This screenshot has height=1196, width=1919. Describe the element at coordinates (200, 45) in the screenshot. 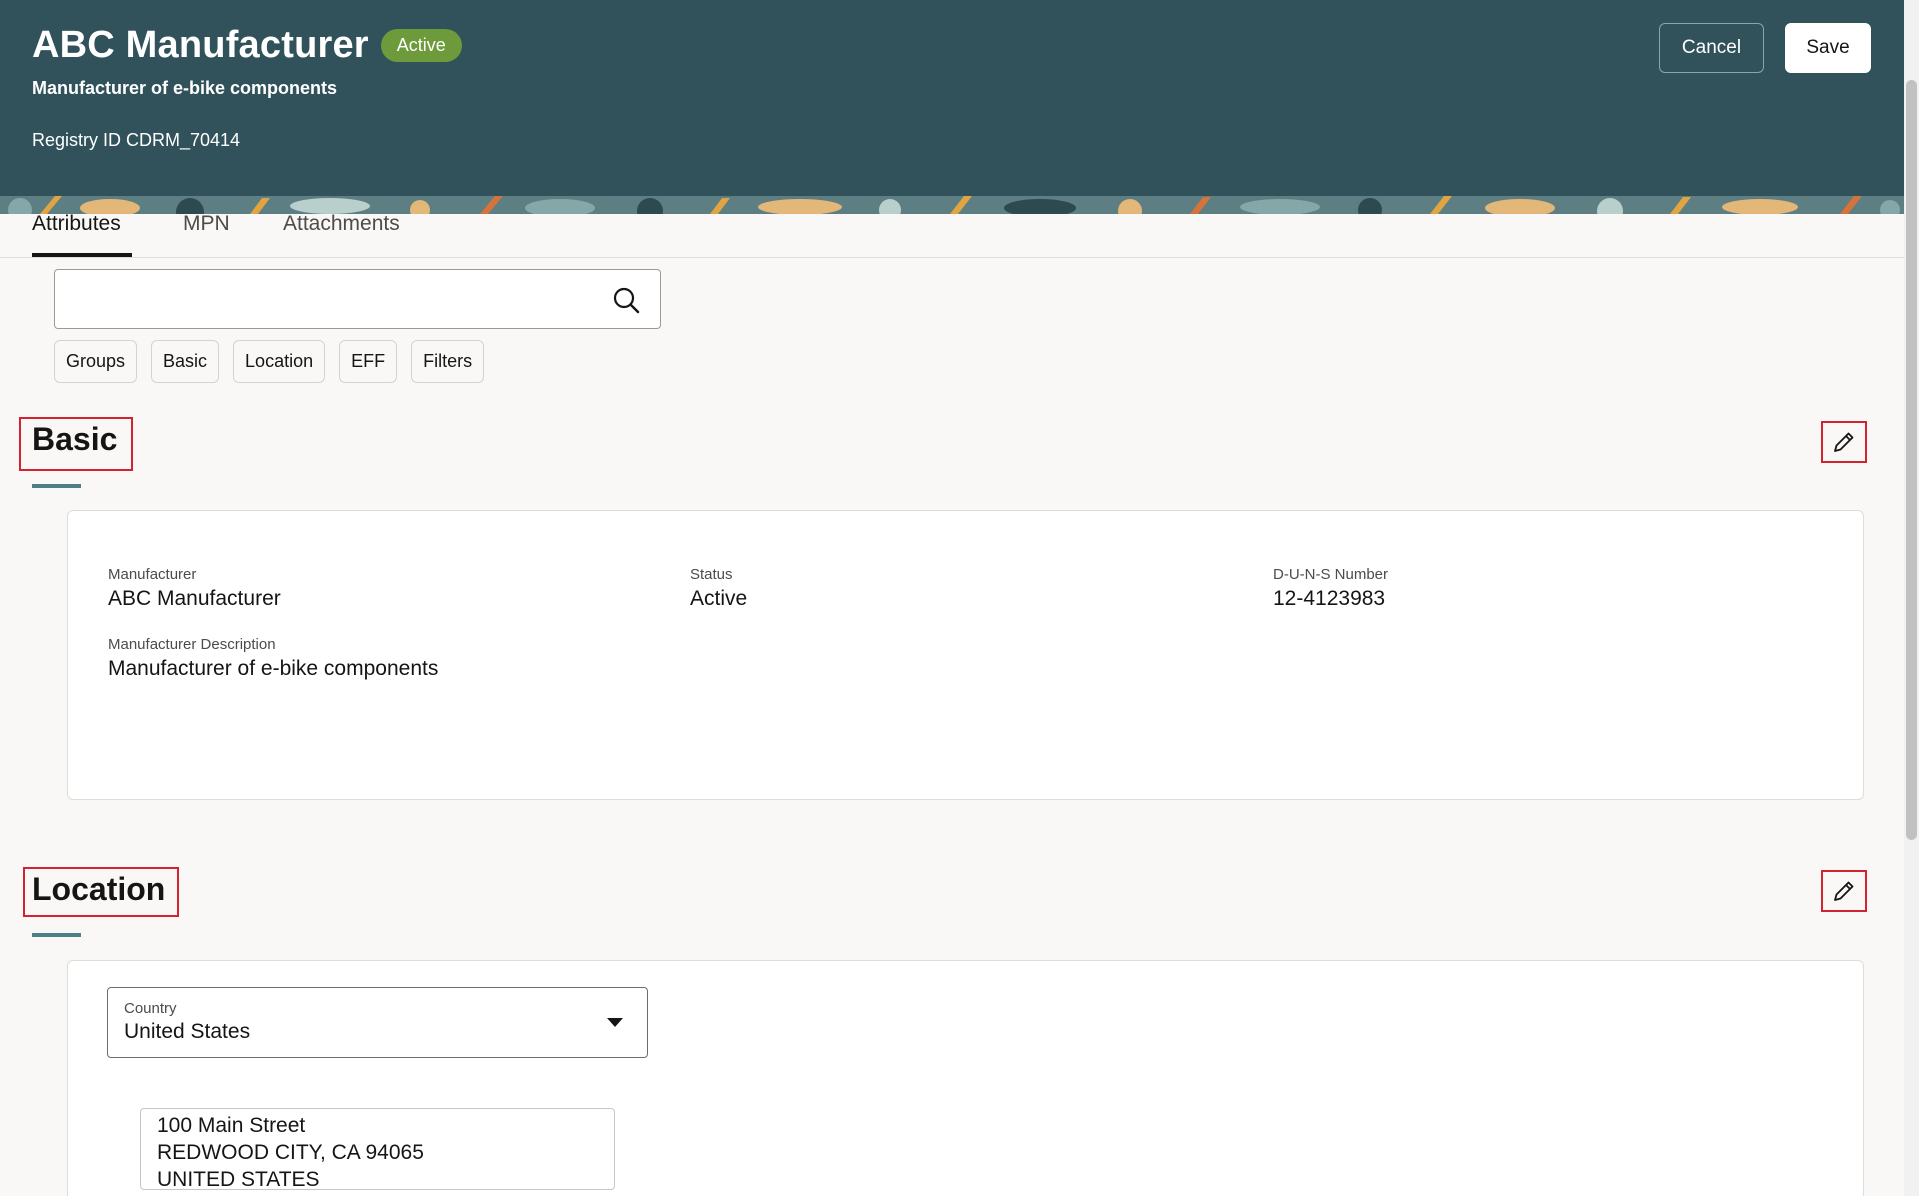

I see `page-title: ABC Manufacturer` at that location.